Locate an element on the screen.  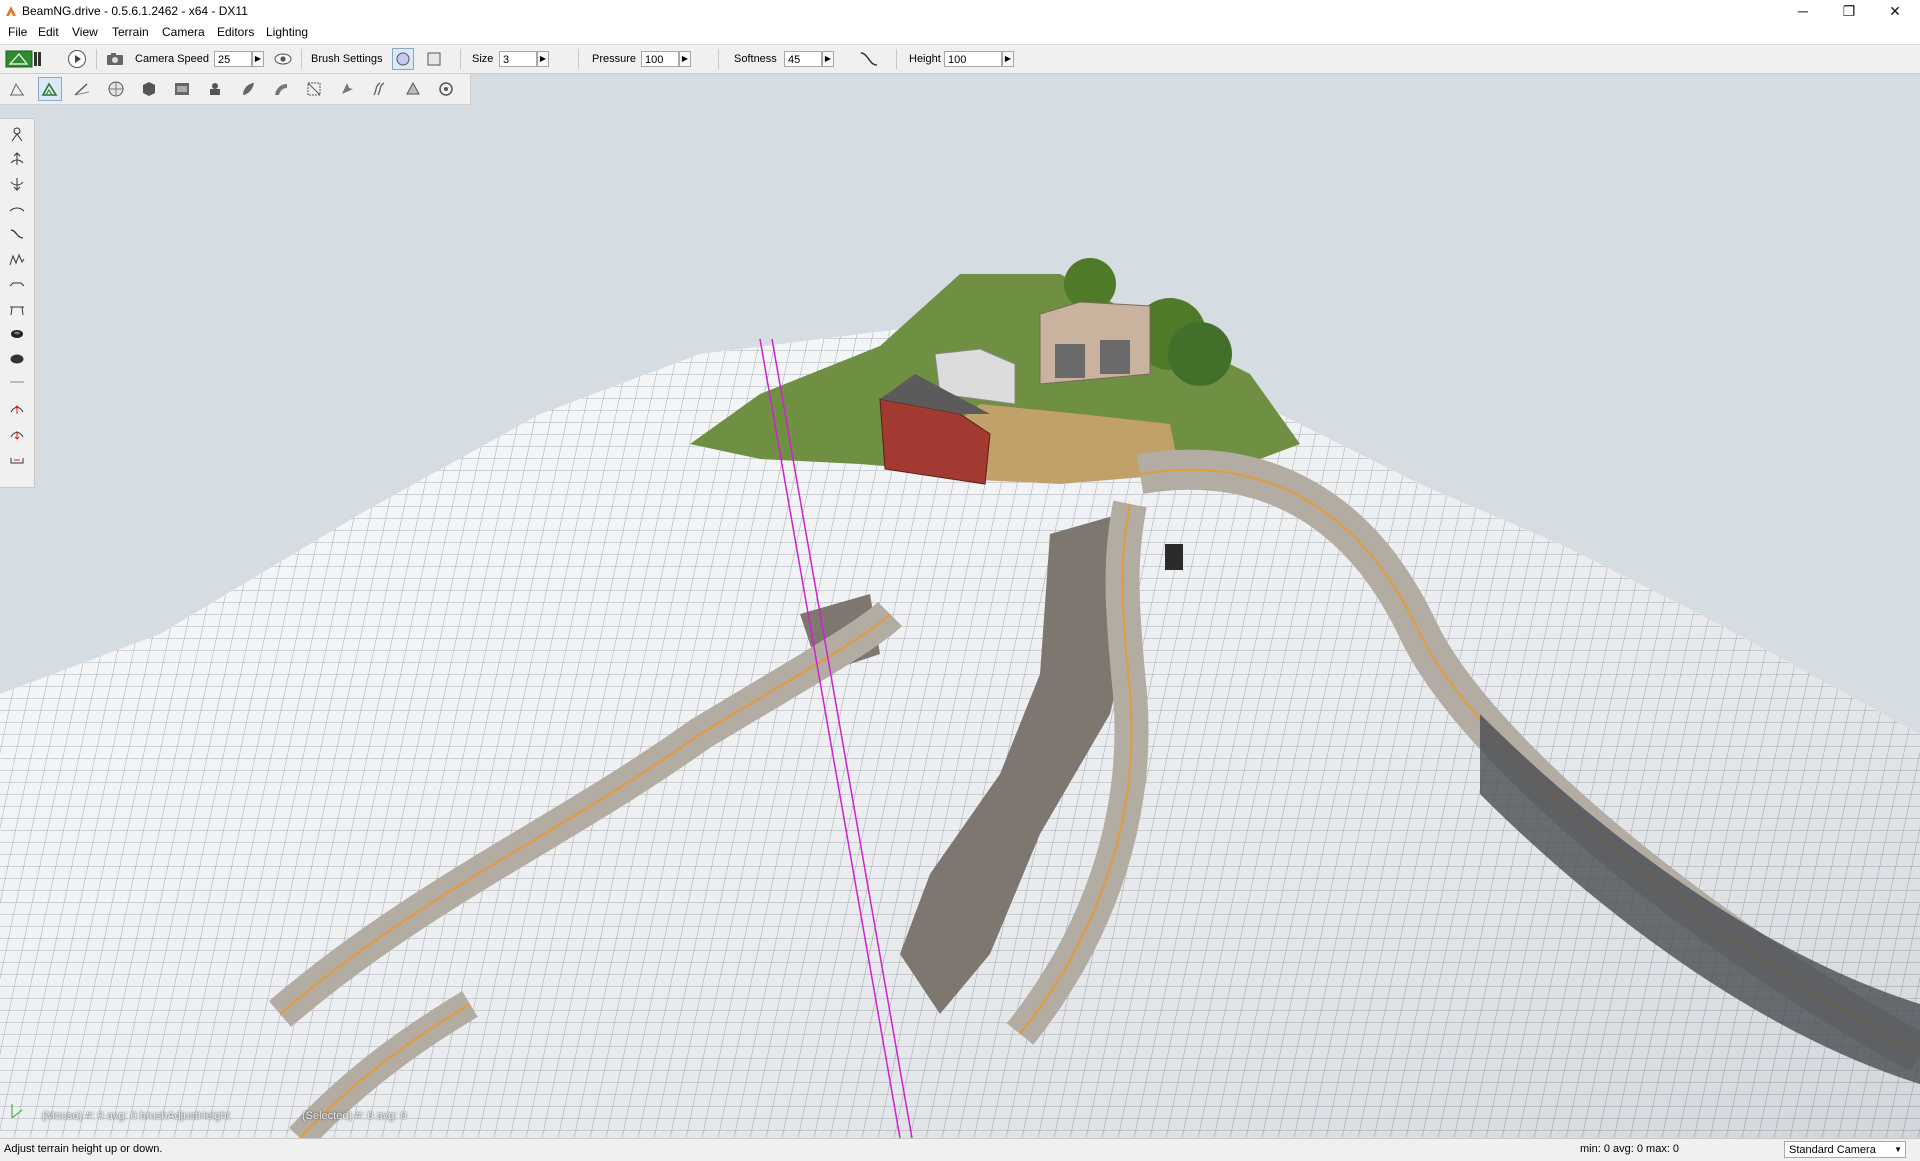
decal-icon is located at coordinates (347, 88).